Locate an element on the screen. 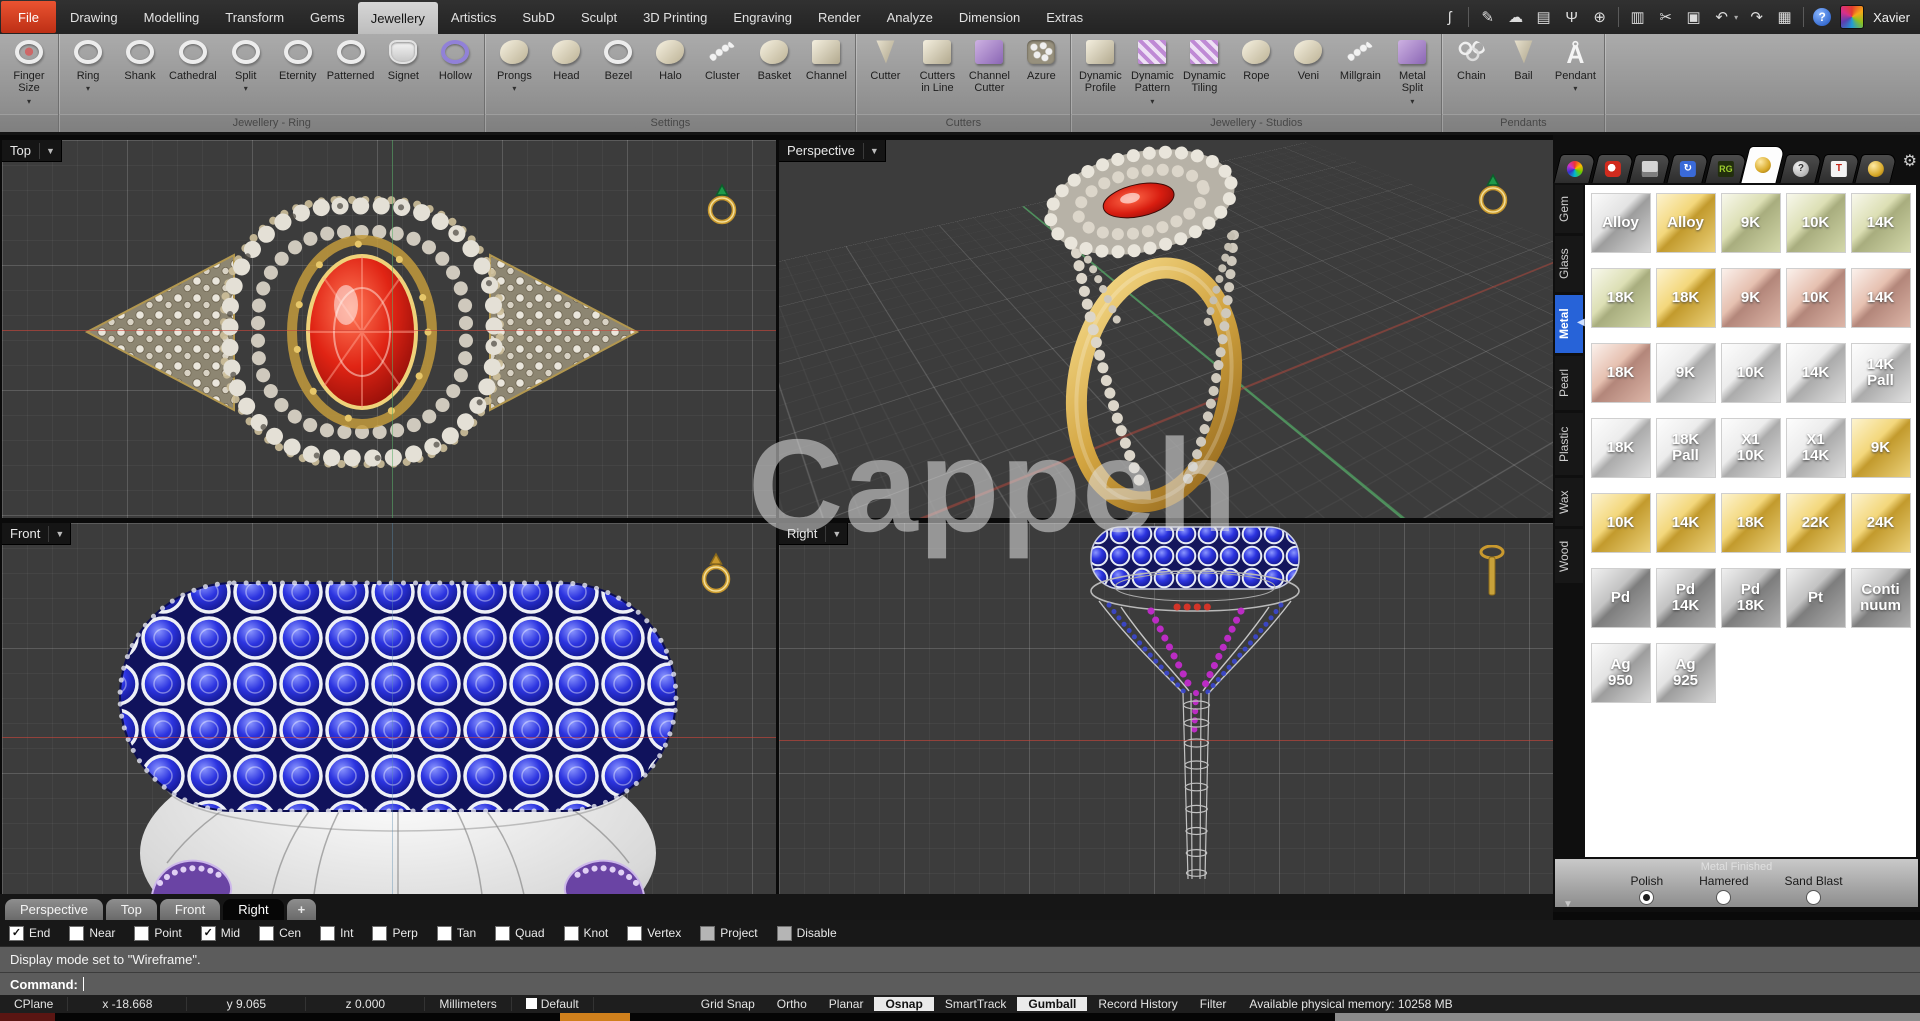 This screenshot has height=1021, width=1920. material-swatch: Ag 925 is located at coordinates (1685, 673).